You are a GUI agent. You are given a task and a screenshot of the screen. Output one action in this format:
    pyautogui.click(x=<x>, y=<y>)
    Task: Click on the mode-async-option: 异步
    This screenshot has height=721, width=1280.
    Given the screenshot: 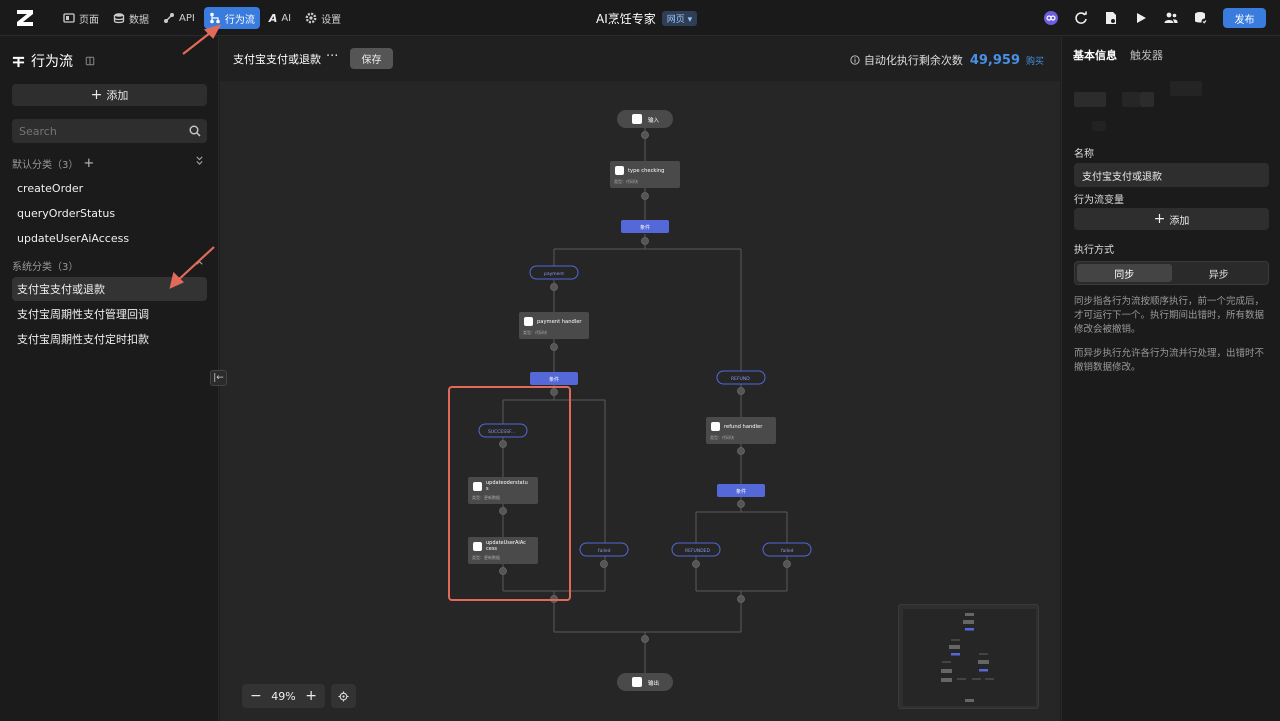 What is the action you would take?
    pyautogui.click(x=1219, y=273)
    